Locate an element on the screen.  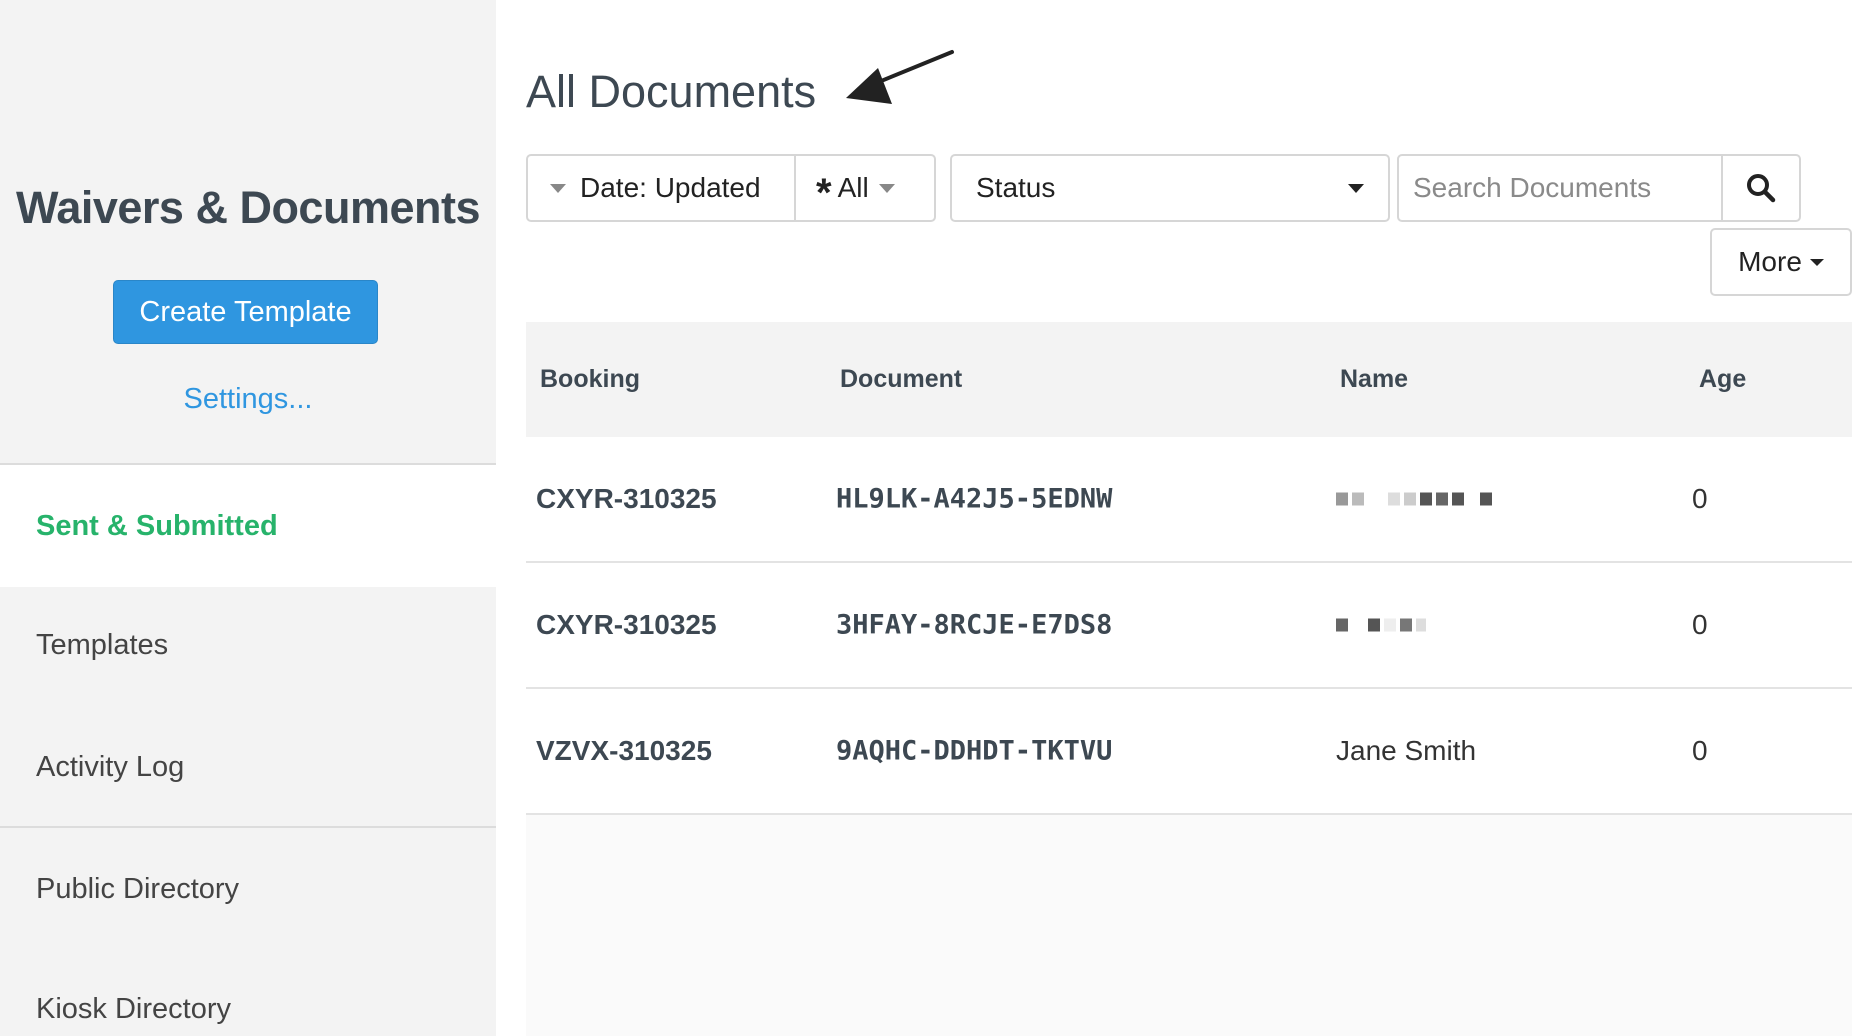
table-header: Booking Document Name Age is located at coordinates (1189, 379).